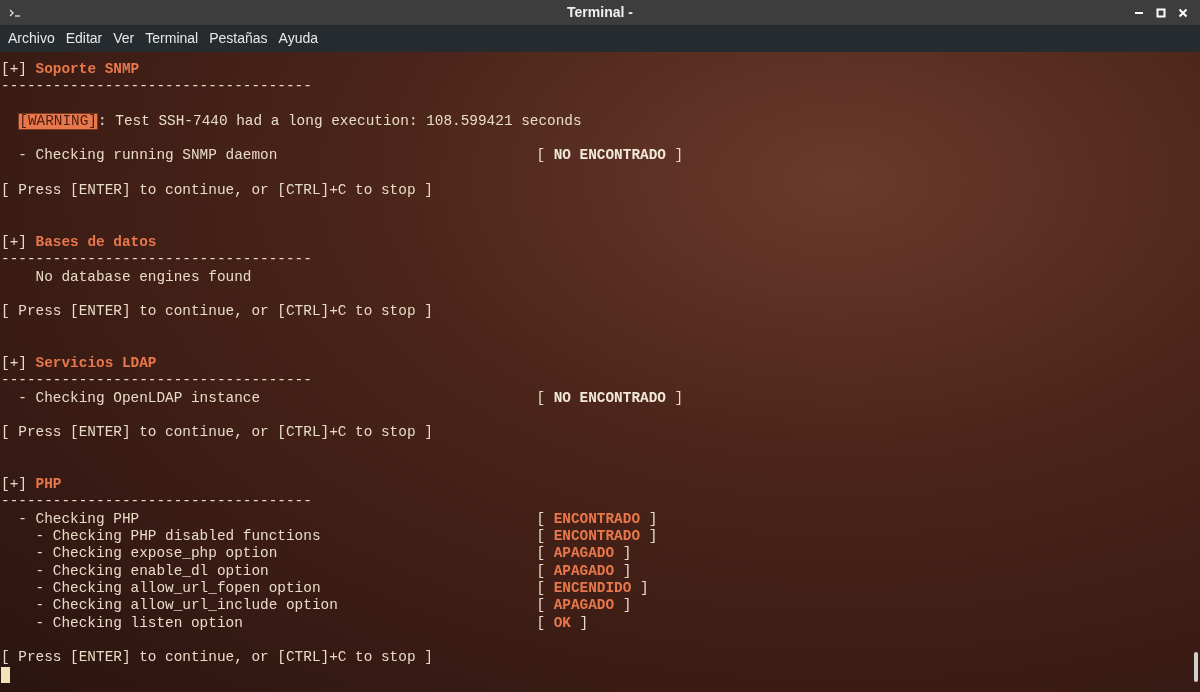 This screenshot has width=1200, height=692. Describe the element at coordinates (139, 622) in the screenshot. I see `check-label: - Checking listen option` at that location.